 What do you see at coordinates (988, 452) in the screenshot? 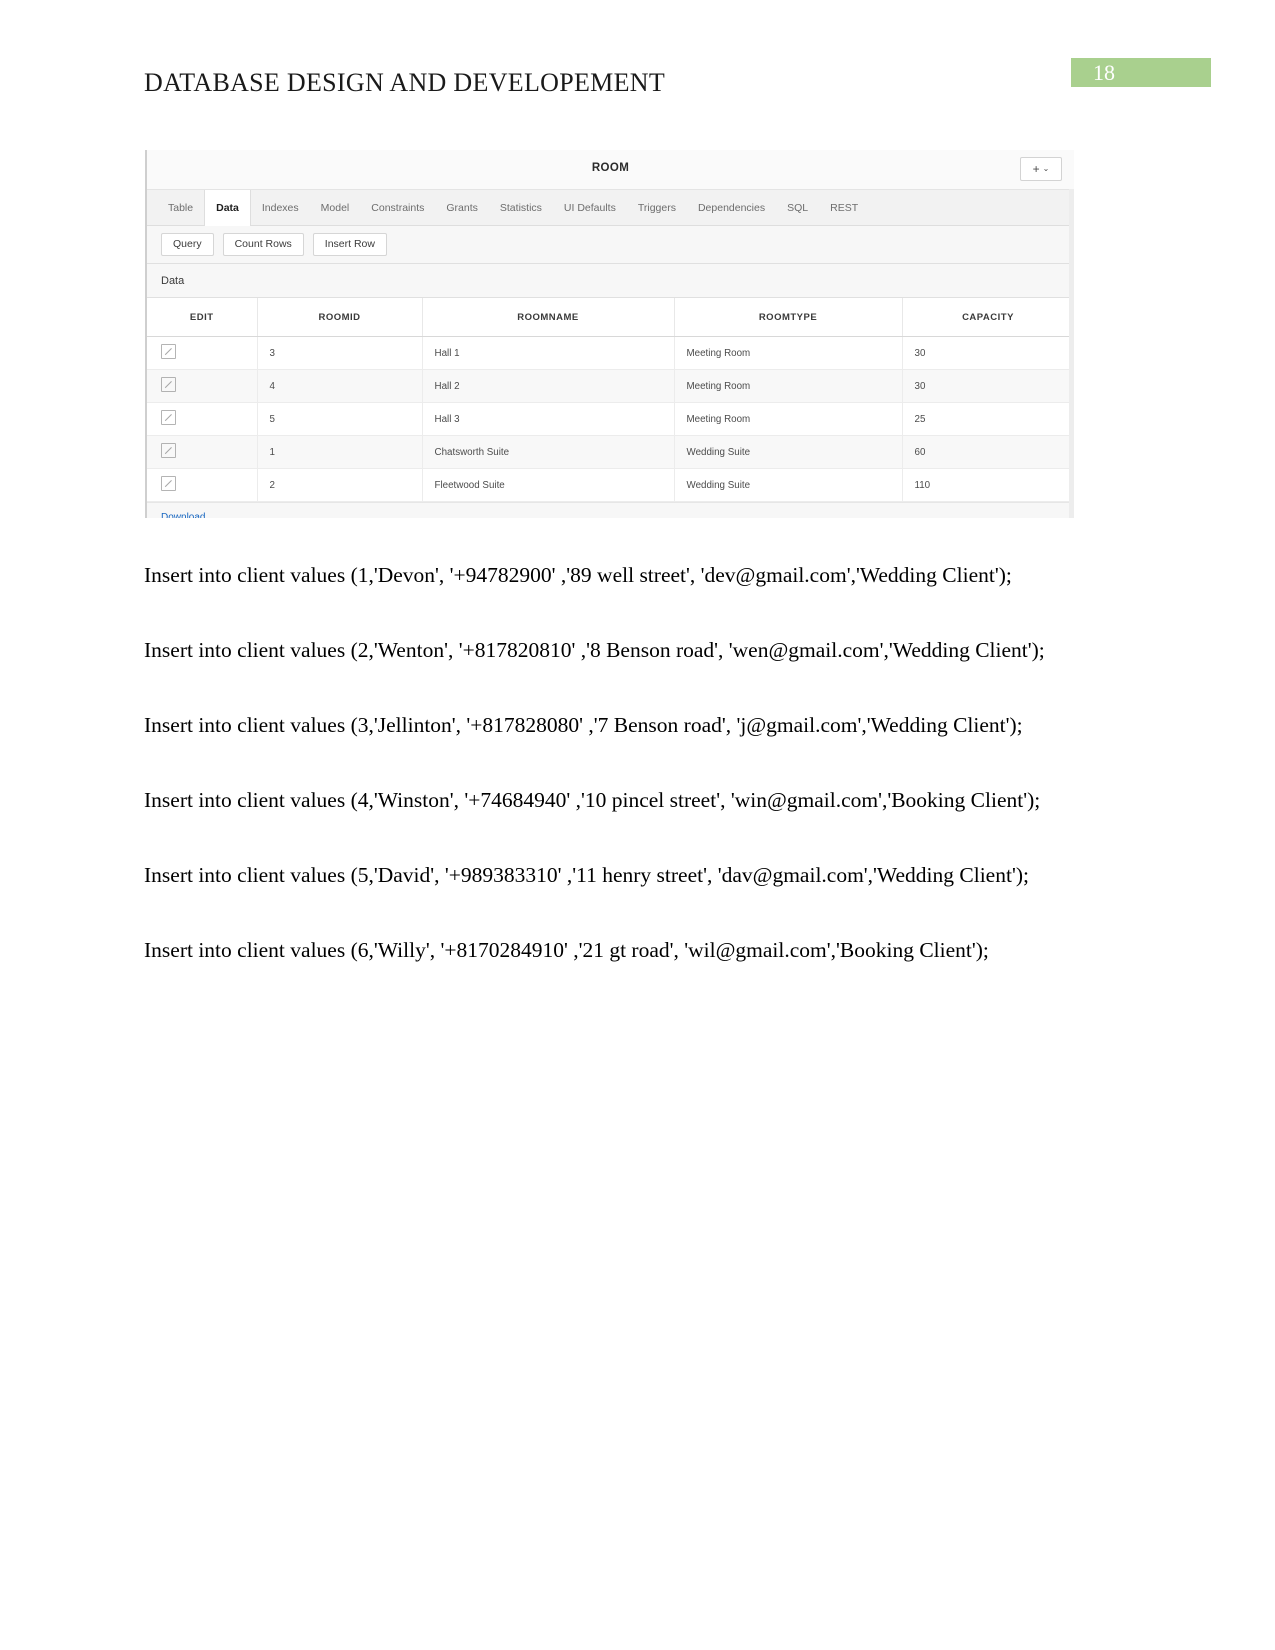
I see `cell-capacity: 60` at bounding box center [988, 452].